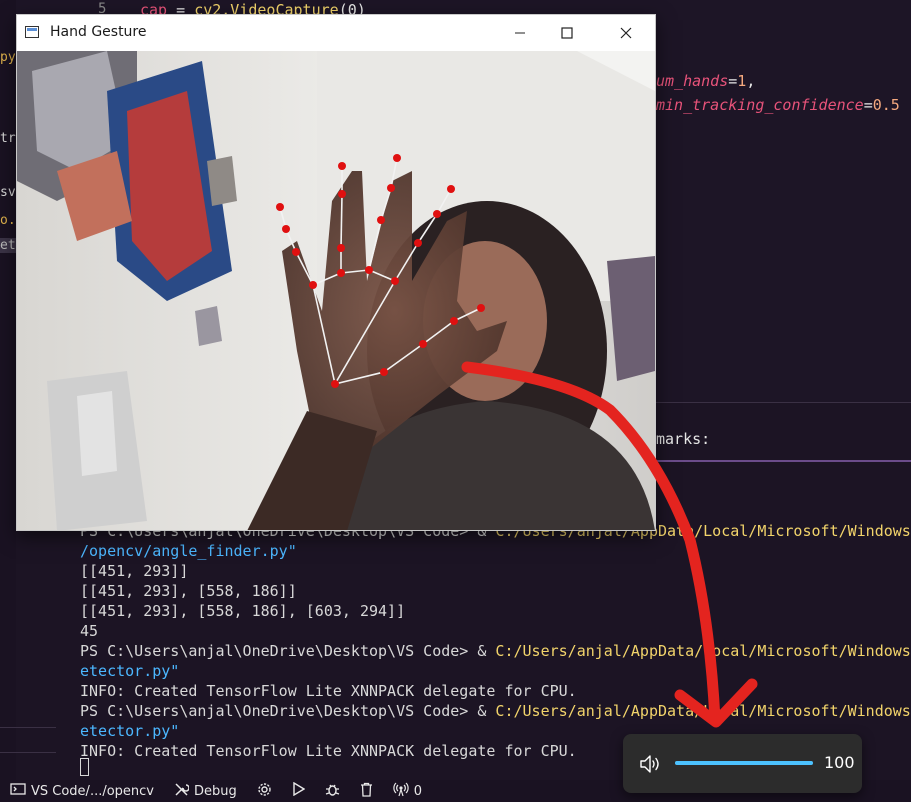 The width and height of the screenshot is (911, 802). I want to click on remote-window-icon, so click(18, 791).